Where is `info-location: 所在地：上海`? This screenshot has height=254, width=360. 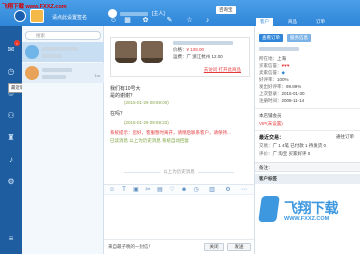 info-location: 所在地：上海 is located at coordinates (272, 58).